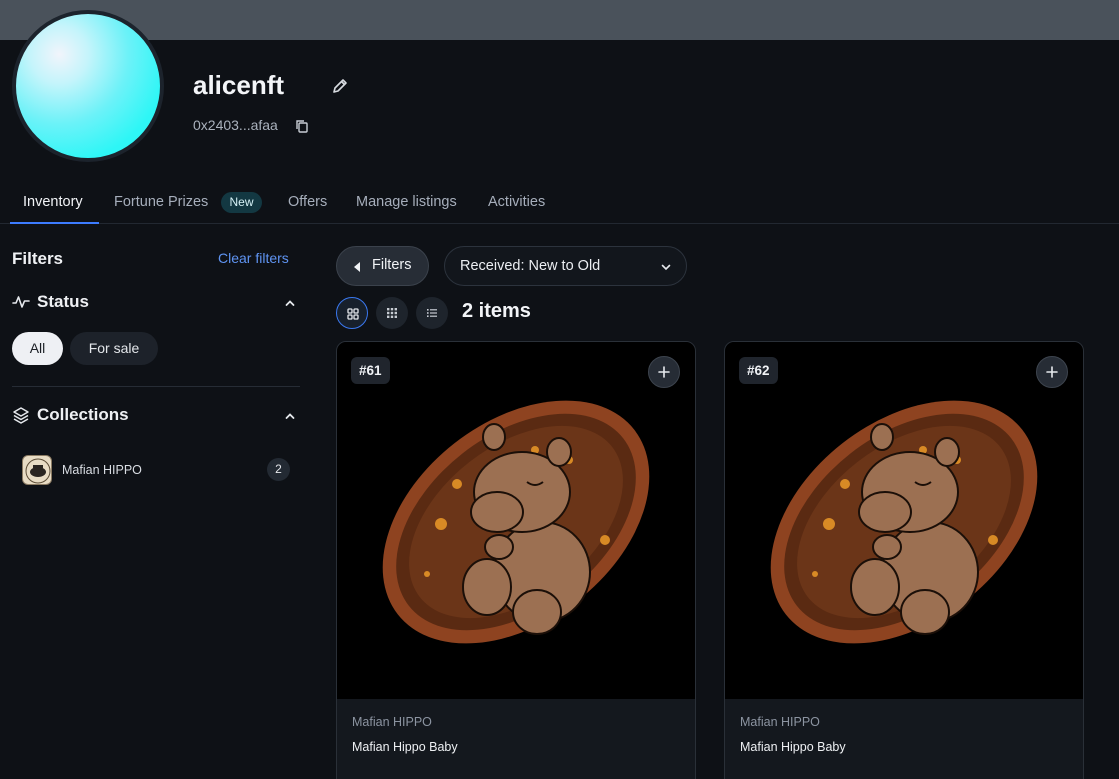 Image resolution: width=1119 pixels, height=779 pixels. I want to click on sort-value: Received: New to Old, so click(530, 266).